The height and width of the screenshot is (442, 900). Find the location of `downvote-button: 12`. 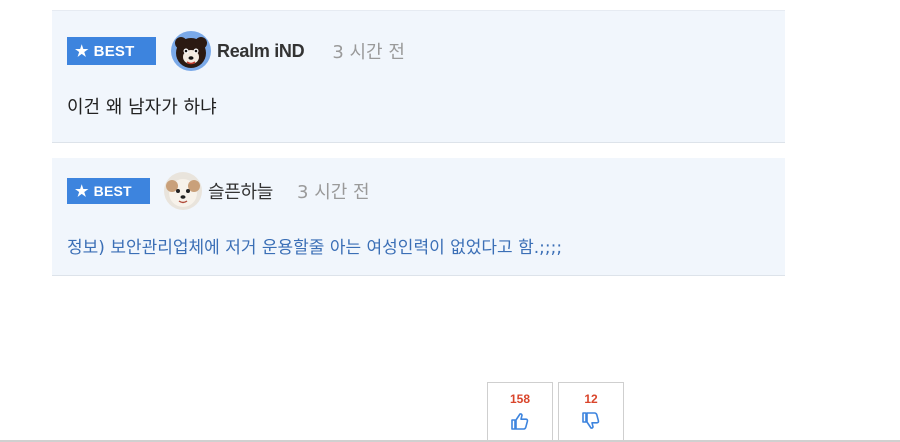

downvote-button: 12 is located at coordinates (591, 412).